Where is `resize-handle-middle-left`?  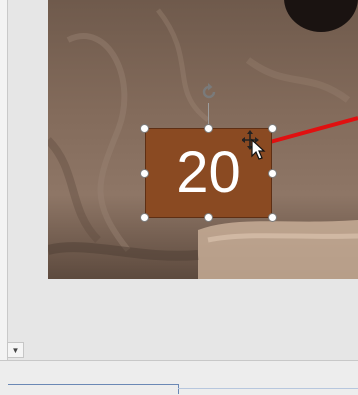 resize-handle-middle-left is located at coordinates (144, 173).